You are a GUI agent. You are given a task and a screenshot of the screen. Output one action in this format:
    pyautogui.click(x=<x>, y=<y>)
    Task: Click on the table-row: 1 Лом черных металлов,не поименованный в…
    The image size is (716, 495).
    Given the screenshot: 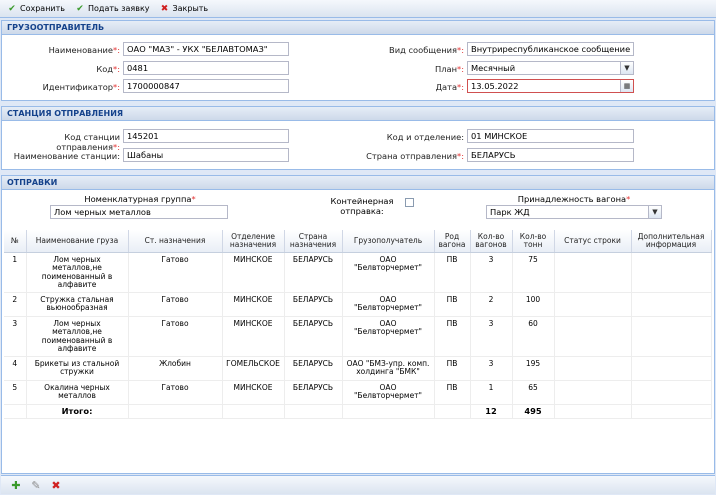 What is the action you would take?
    pyautogui.click(x=358, y=272)
    